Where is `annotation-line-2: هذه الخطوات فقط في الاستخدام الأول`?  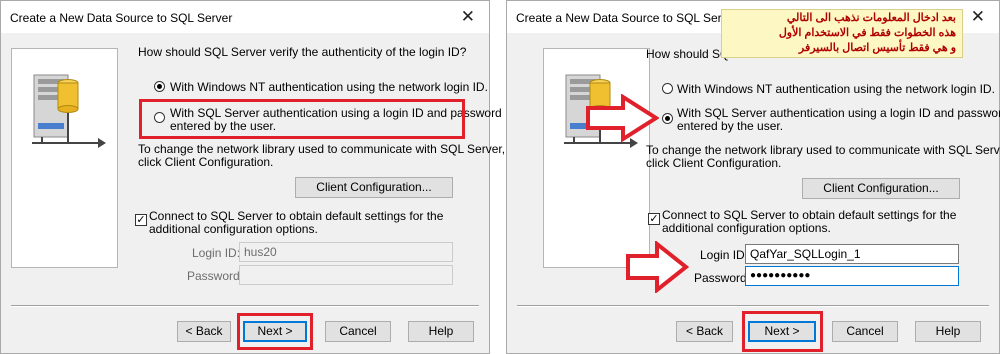
annotation-line-2: هذه الخطوات فقط في الاستخدام الأول is located at coordinates (867, 33).